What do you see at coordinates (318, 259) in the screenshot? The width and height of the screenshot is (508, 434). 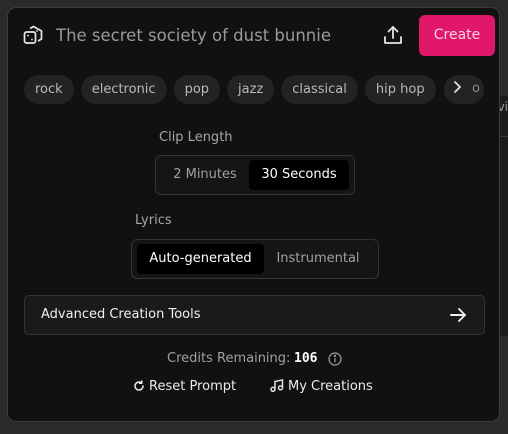 I see `lyrics-option-instrumental: Instrumental` at bounding box center [318, 259].